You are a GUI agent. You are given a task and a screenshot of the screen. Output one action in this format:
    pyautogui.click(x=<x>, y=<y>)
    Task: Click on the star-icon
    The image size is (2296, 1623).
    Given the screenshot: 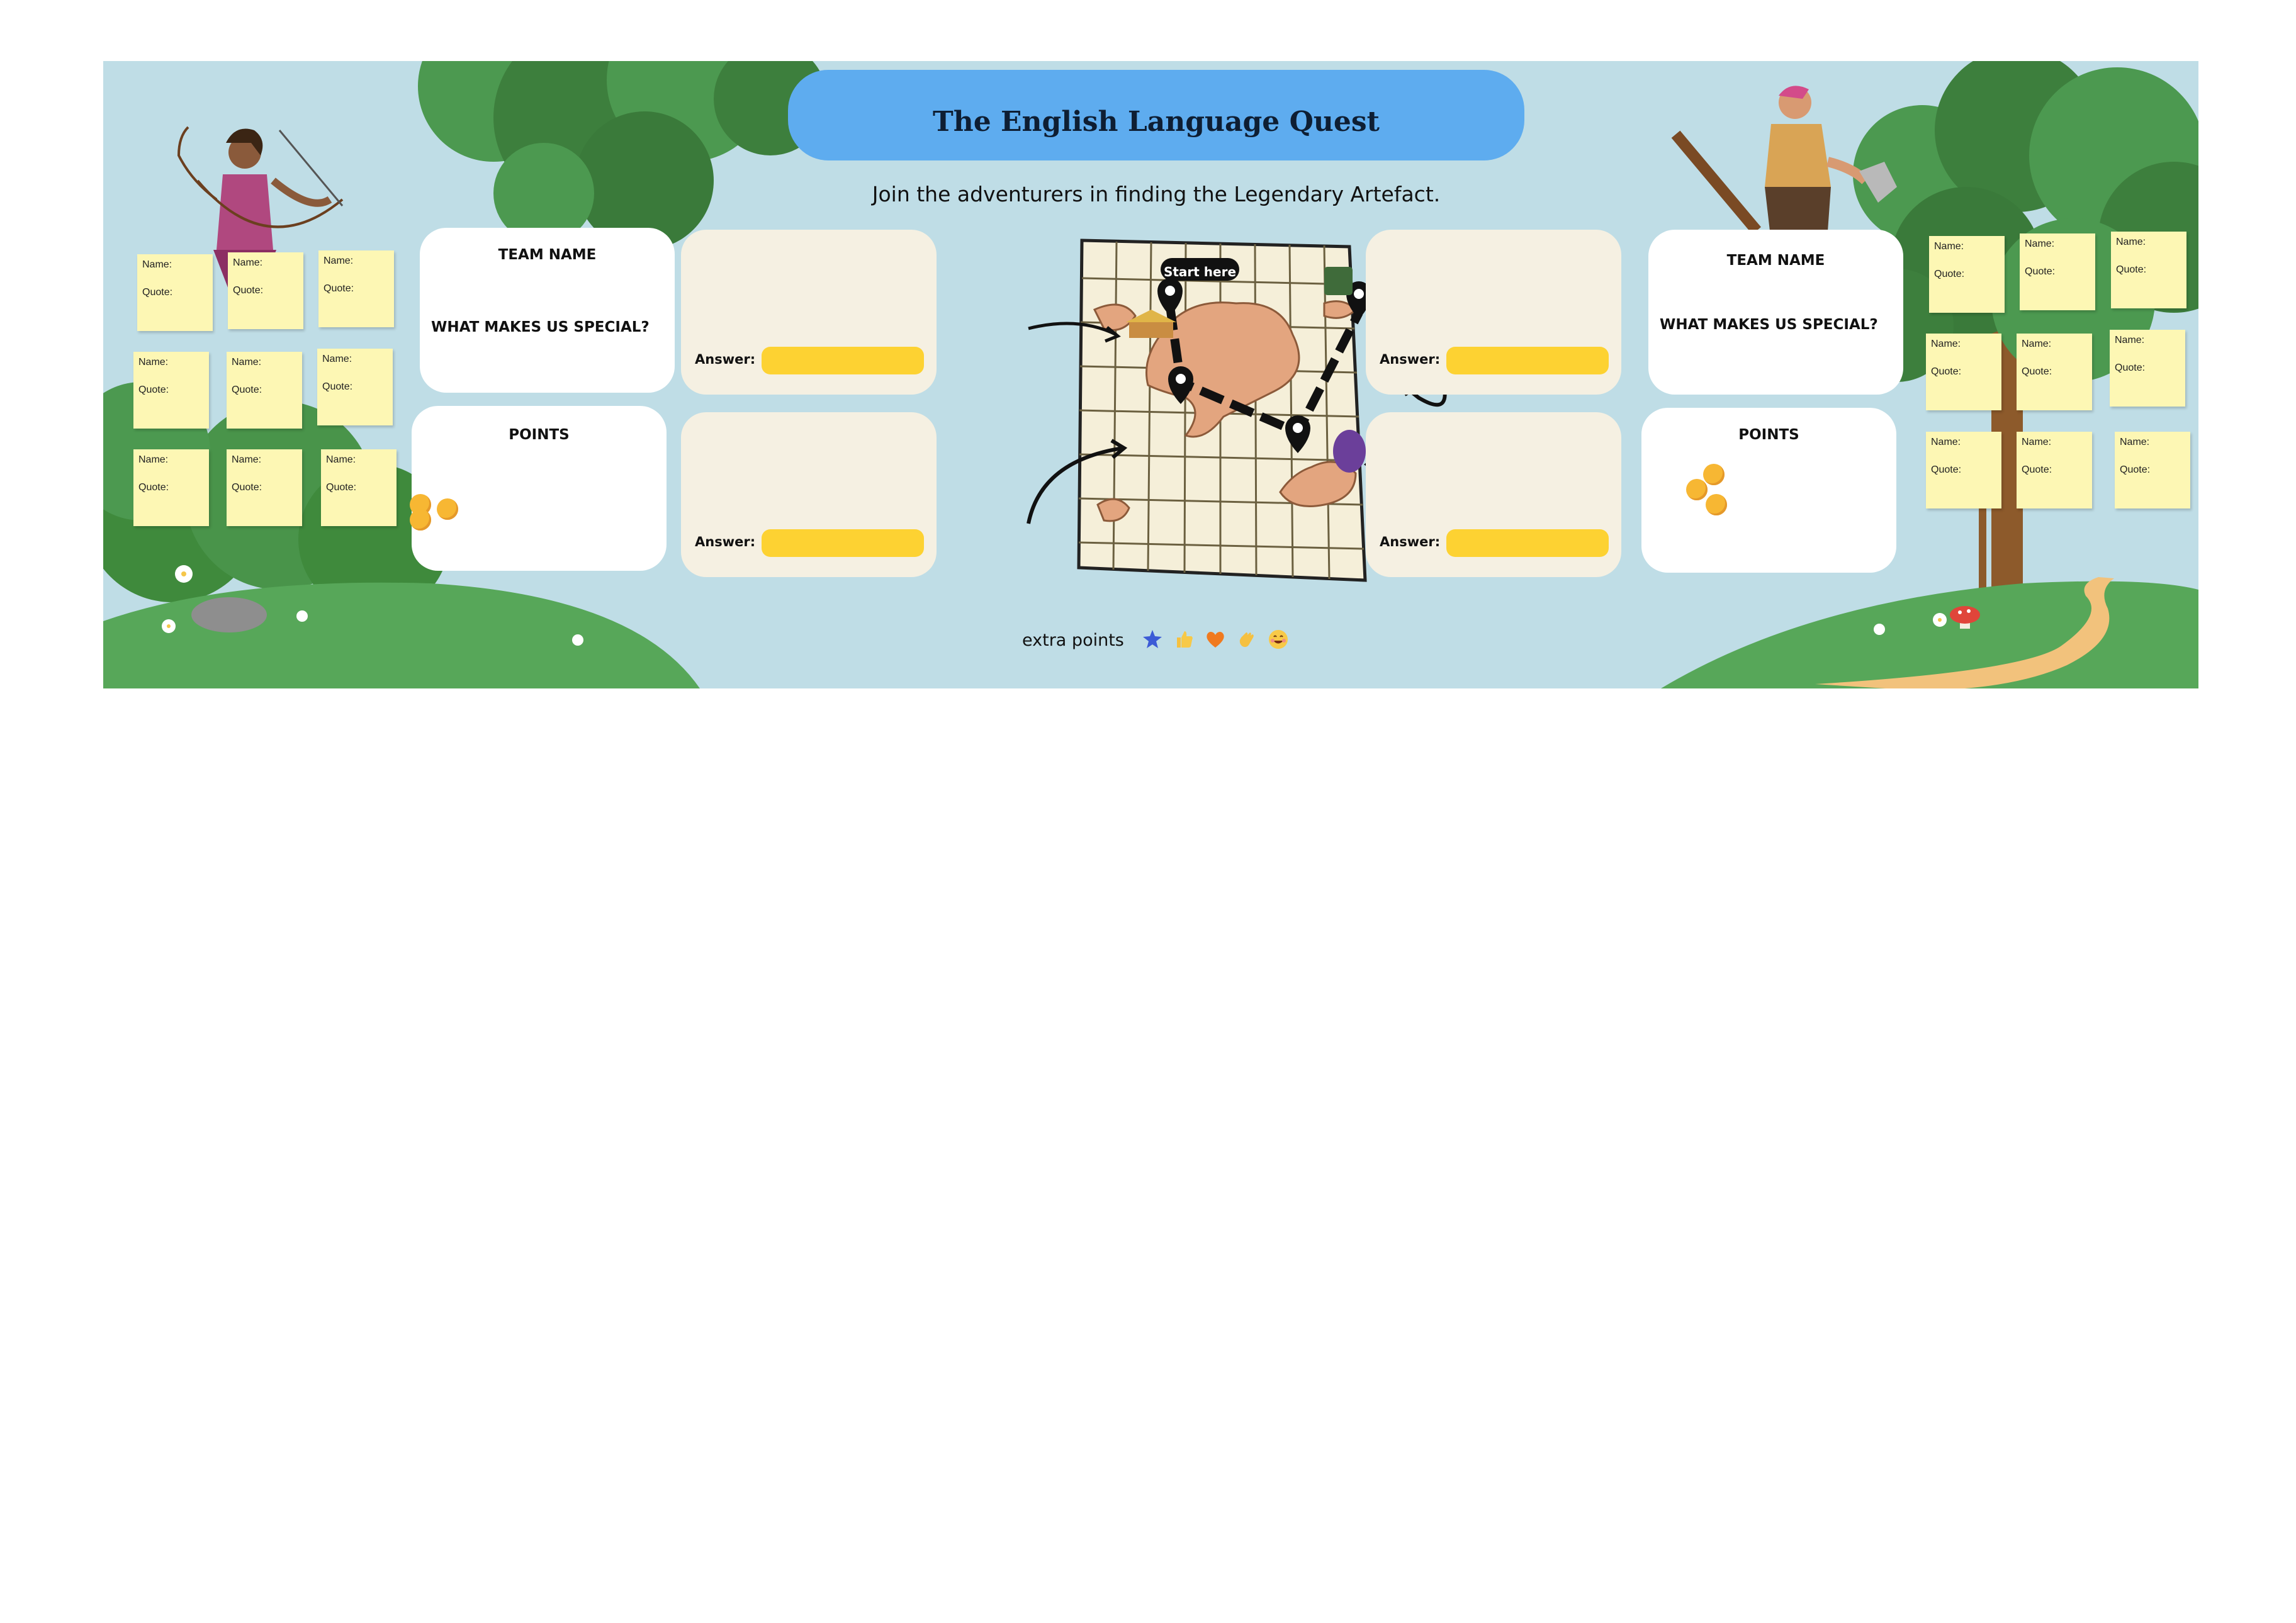 What is the action you would take?
    pyautogui.click(x=1152, y=639)
    